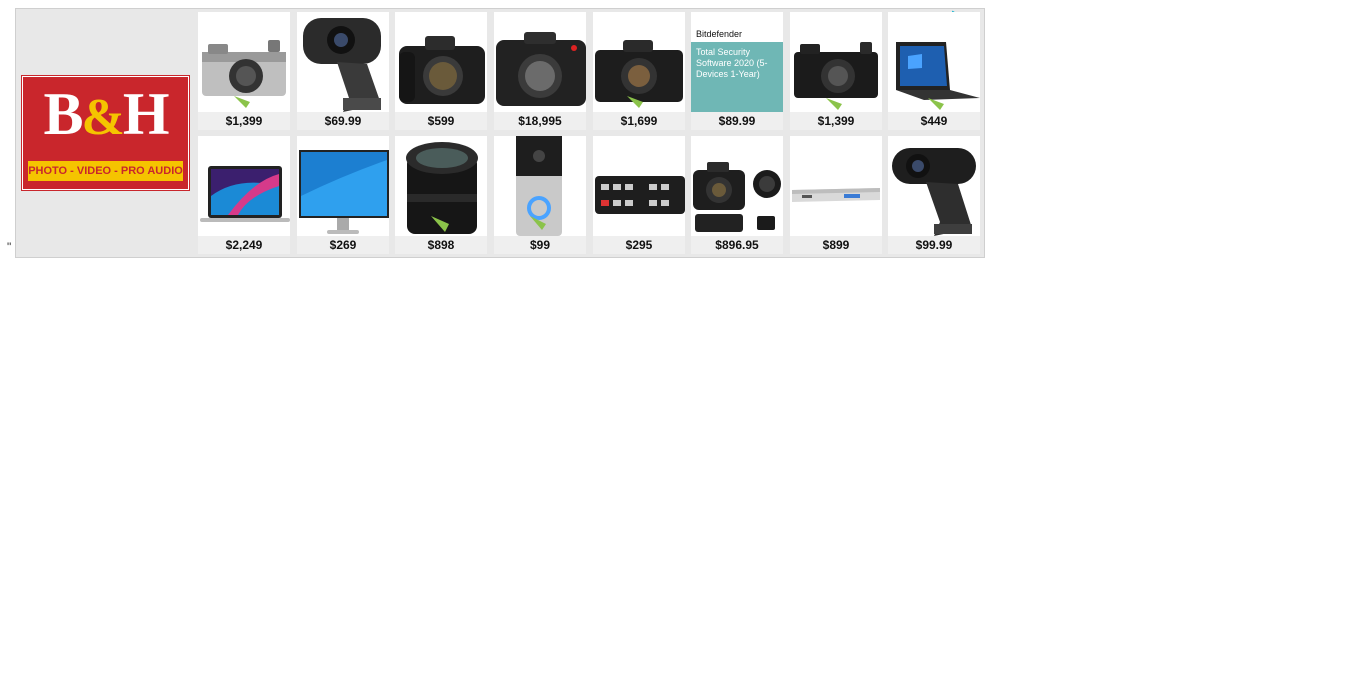 This screenshot has width=1366, height=686. Describe the element at coordinates (639, 245) in the screenshot. I see `product-price: $295` at that location.